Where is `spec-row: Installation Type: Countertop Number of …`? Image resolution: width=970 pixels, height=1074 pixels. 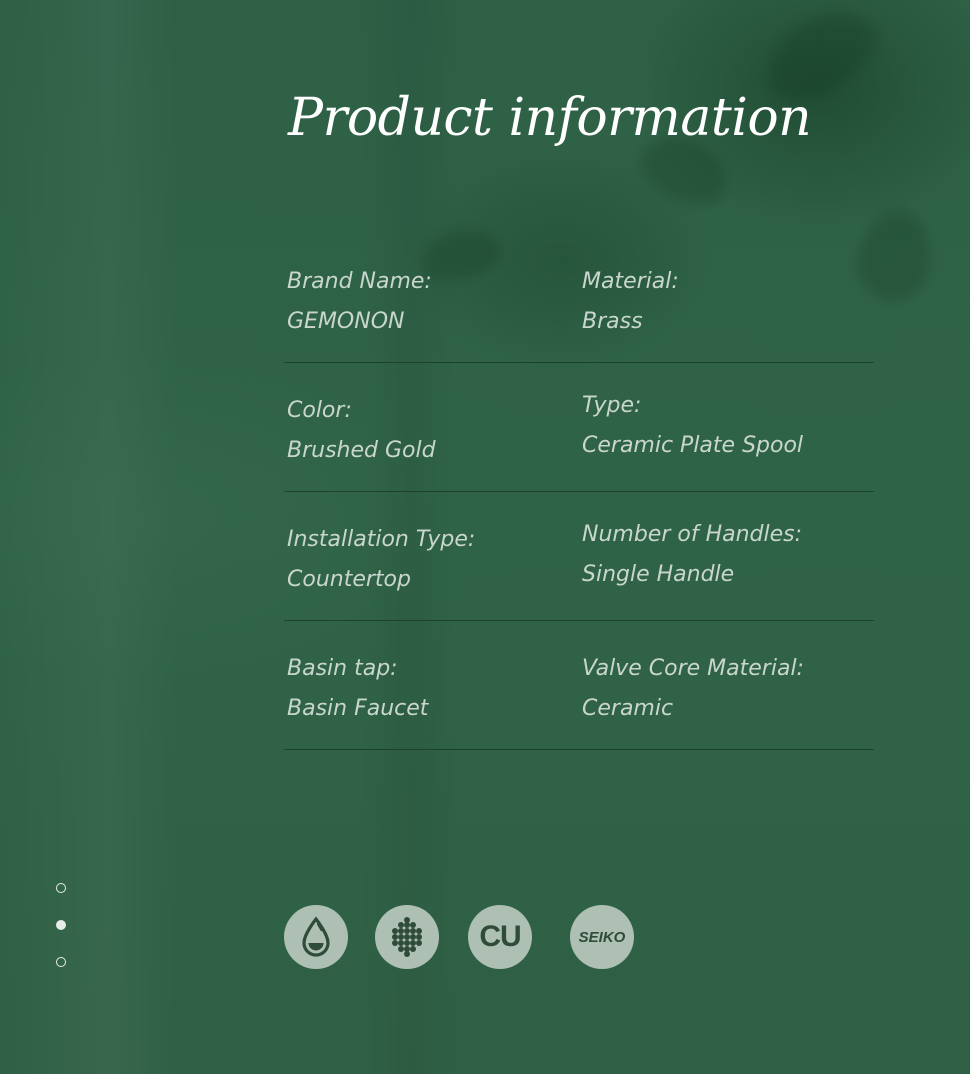
spec-row: Installation Type: Countertop Number of … is located at coordinates (579, 563).